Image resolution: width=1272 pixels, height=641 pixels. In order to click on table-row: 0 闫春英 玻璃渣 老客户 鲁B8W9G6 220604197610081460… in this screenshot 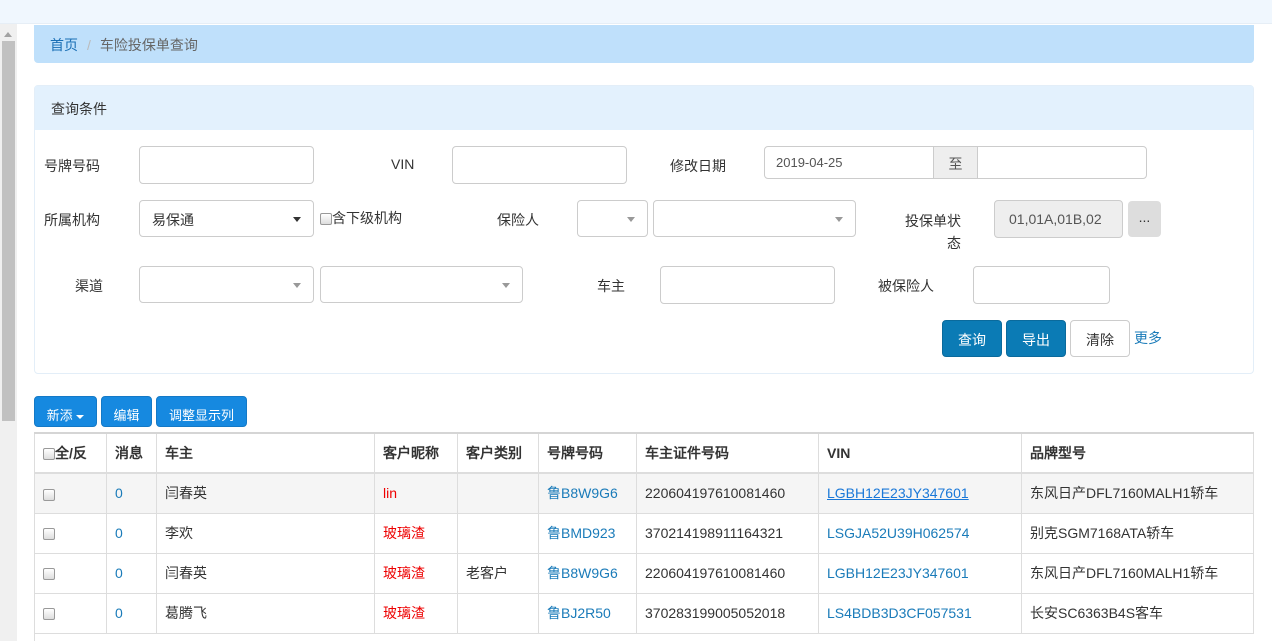, I will do `click(644, 573)`.